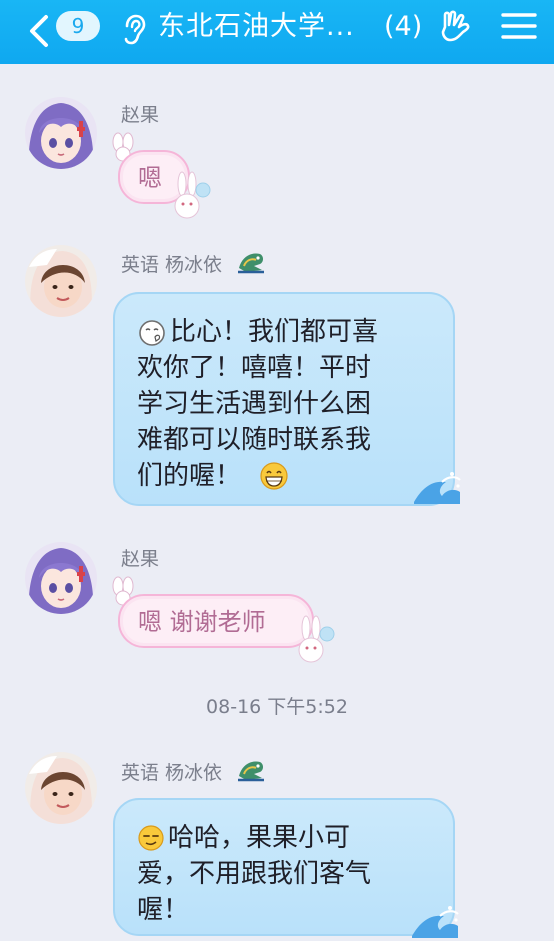 The width and height of the screenshot is (554, 941). Describe the element at coordinates (277, 707) in the screenshot. I see `timestamp: 08-16 下午5:52` at that location.